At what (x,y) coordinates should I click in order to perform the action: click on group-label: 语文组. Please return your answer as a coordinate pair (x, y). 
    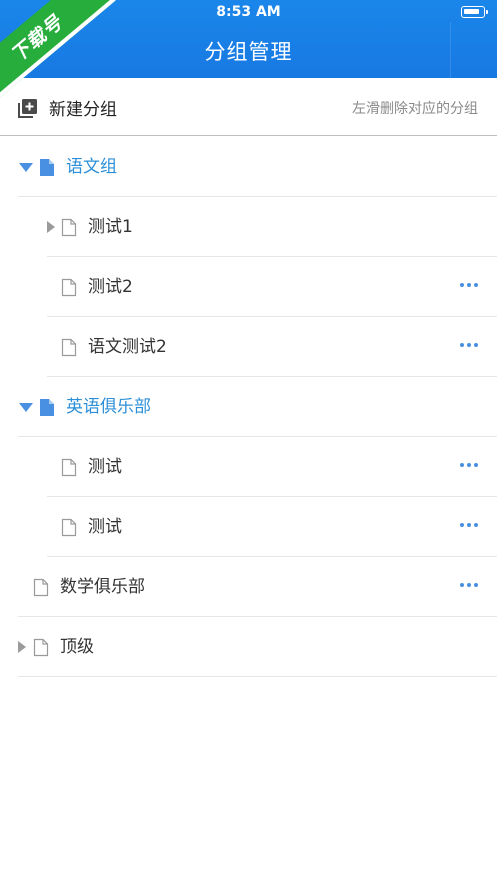
    Looking at the image, I should click on (91, 167).